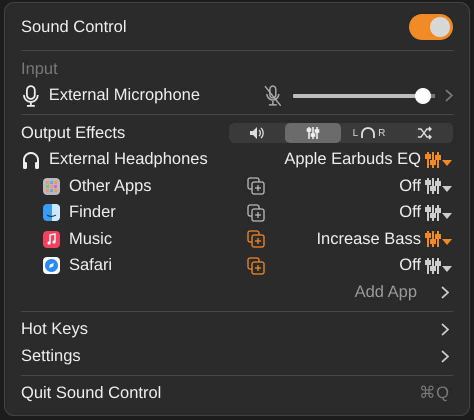 This screenshot has height=420, width=474. What do you see at coordinates (231, 329) in the screenshot?
I see `menu-item: Hot Keys` at bounding box center [231, 329].